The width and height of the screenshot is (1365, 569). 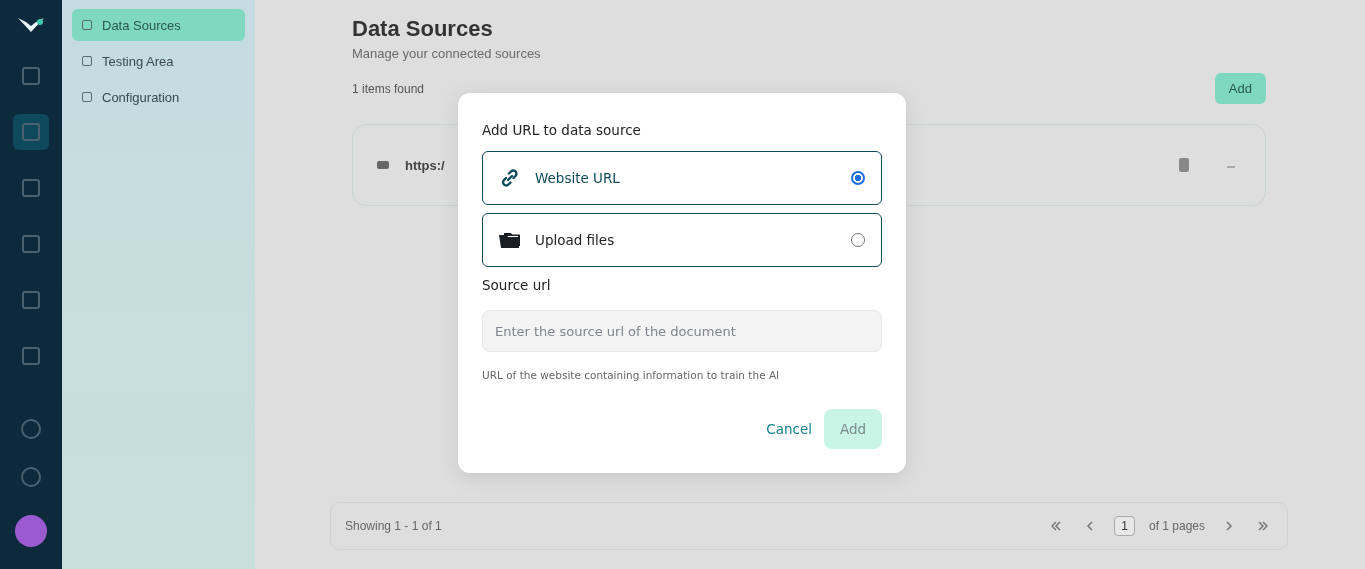 What do you see at coordinates (158, 97) in the screenshot?
I see `sidebar-item: Configuration` at bounding box center [158, 97].